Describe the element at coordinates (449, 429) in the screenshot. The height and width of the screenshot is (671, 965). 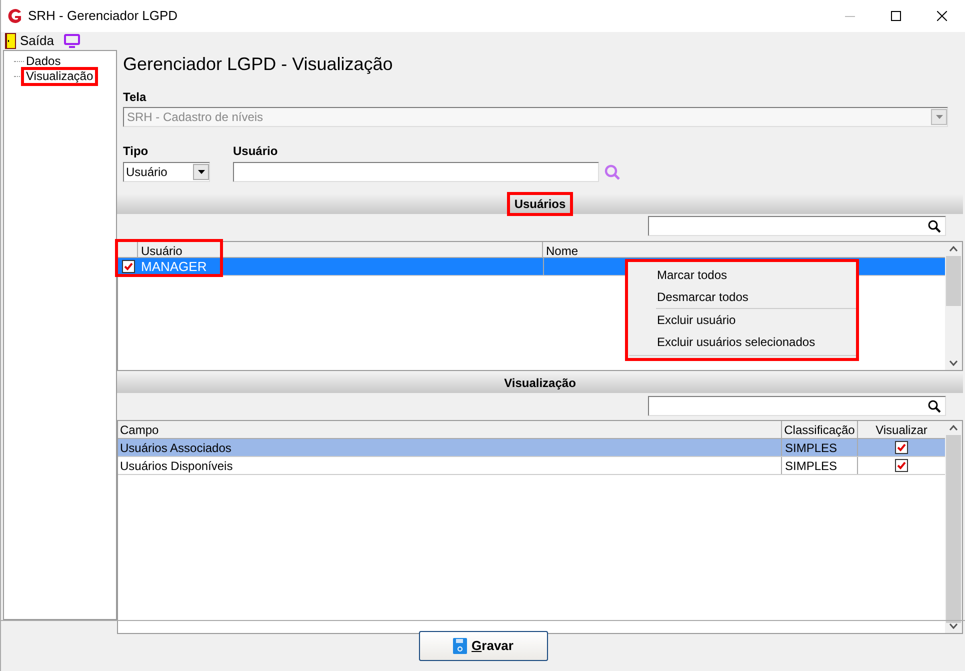
I see `column-header: Campo` at that location.